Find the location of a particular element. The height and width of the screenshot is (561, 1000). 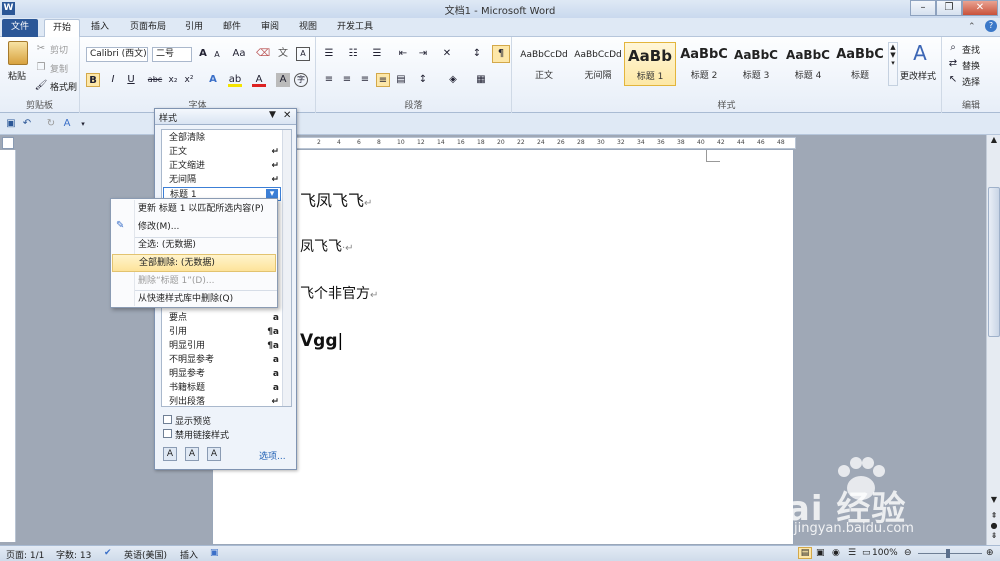

superscript-button: x² is located at coordinates (189, 80).